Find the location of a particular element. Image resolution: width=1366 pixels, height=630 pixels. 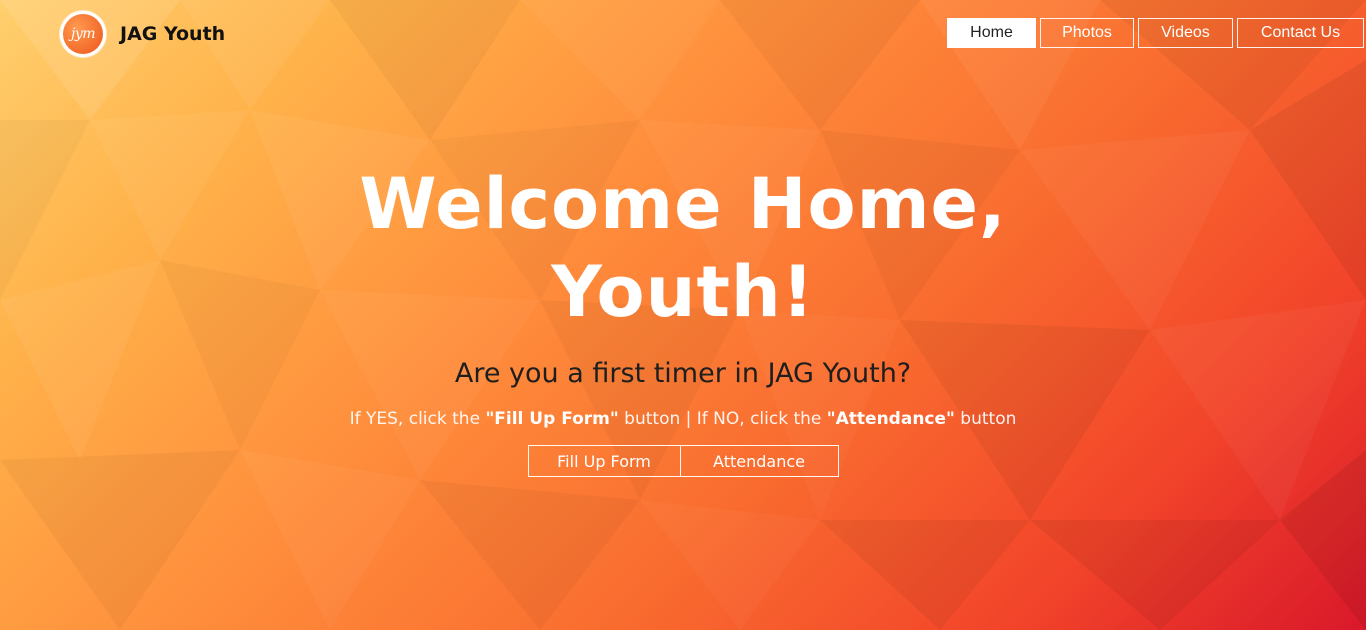

brand: jym JAG Youth is located at coordinates (142, 34).